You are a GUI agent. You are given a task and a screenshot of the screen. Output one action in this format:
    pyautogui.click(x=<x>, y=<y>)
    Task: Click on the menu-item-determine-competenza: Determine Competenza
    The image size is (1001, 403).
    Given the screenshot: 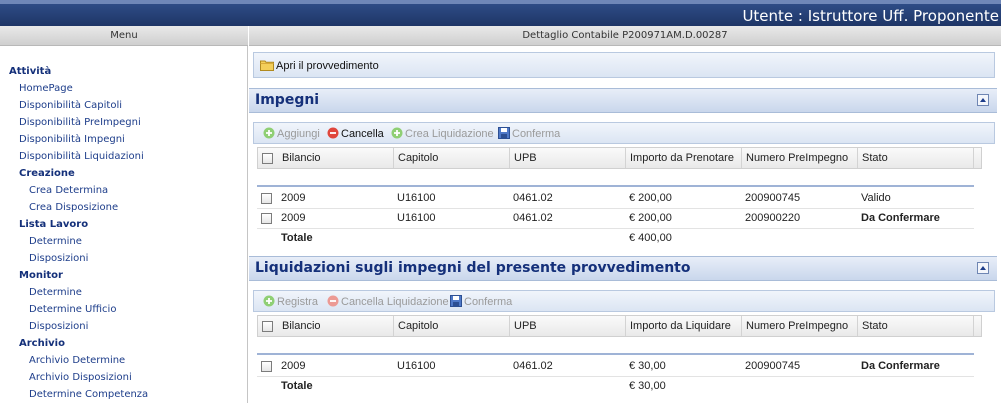 What is the action you would take?
    pyautogui.click(x=88, y=394)
    